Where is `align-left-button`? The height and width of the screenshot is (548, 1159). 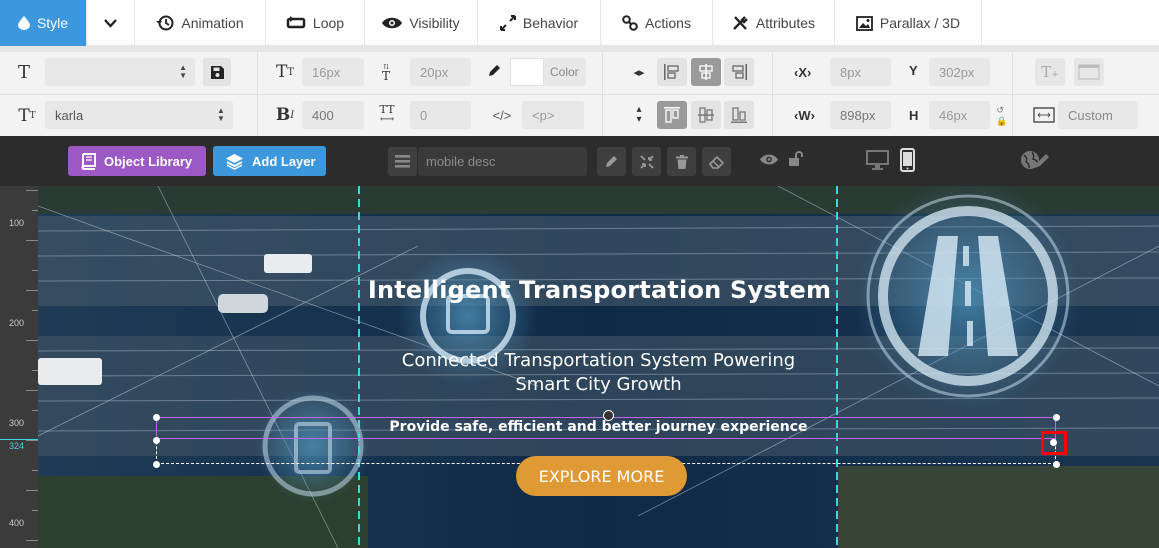 align-left-button is located at coordinates (672, 72).